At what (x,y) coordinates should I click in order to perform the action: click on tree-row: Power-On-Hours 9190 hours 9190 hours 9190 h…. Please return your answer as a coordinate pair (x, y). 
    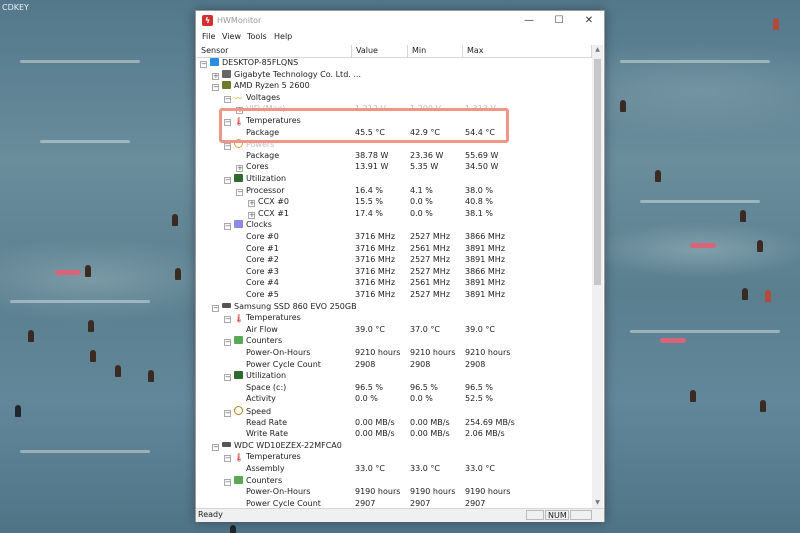
    Looking at the image, I should click on (394, 493).